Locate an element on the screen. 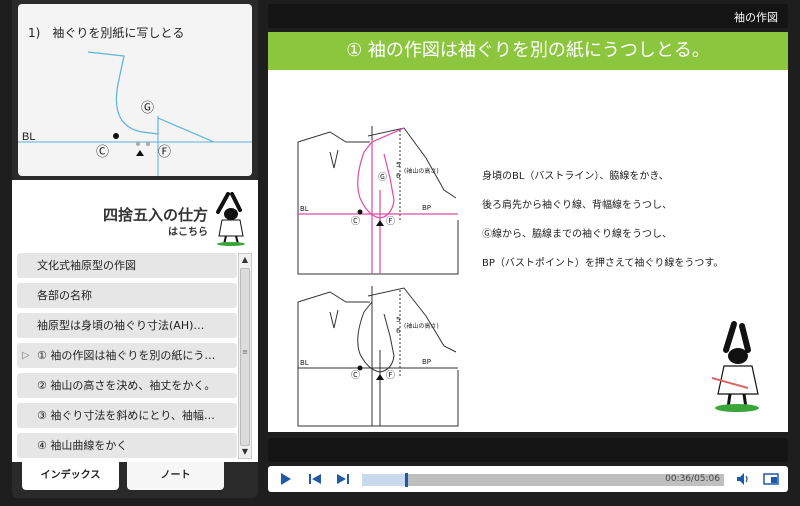  diagram-lower-mark-f: Ⓕ is located at coordinates (390, 375).